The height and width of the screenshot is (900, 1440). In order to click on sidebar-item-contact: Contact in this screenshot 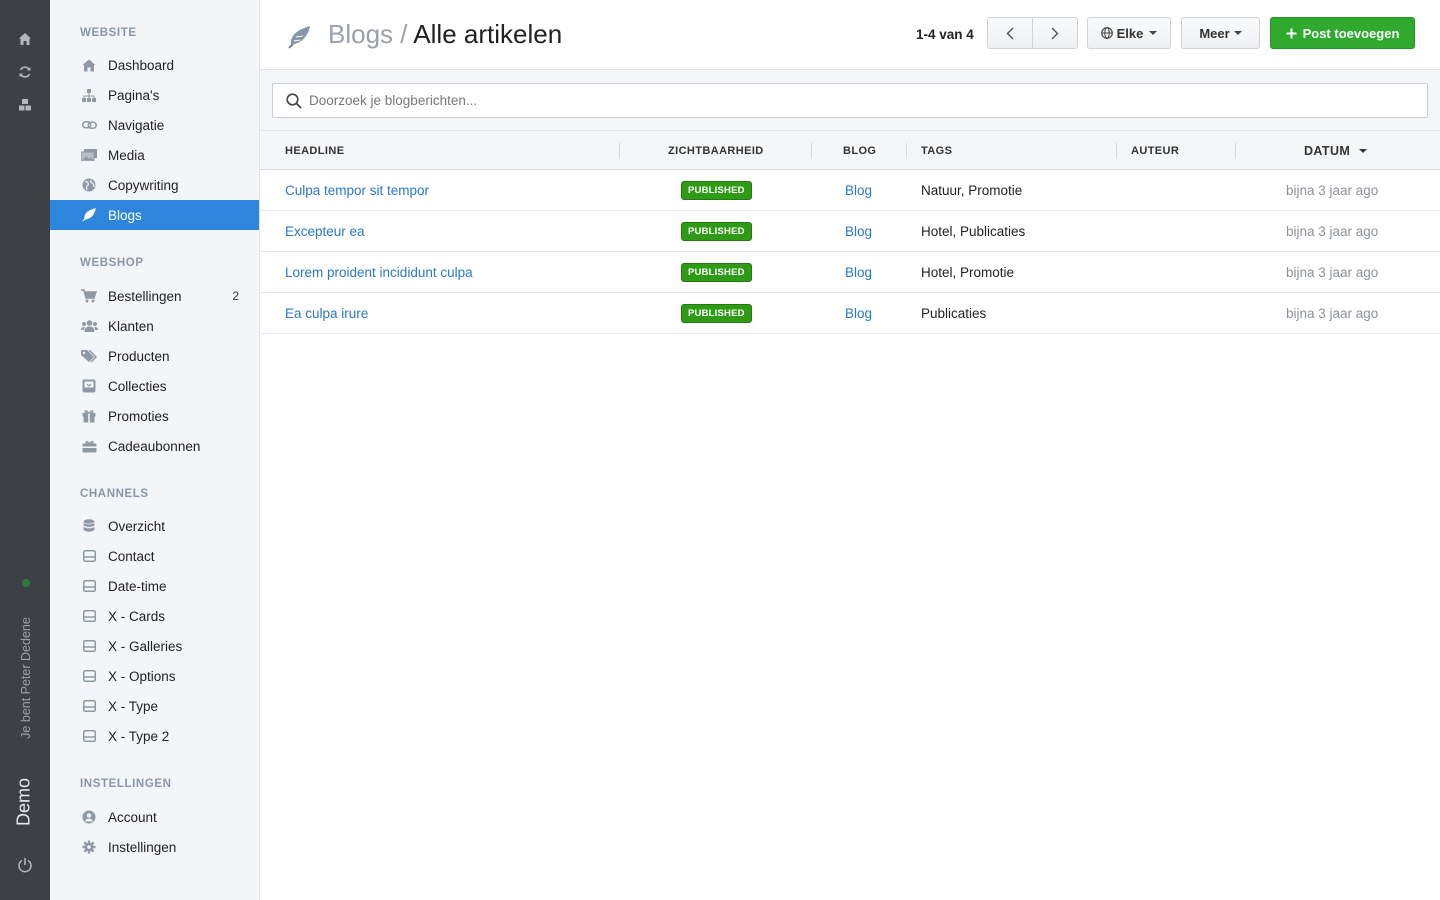, I will do `click(154, 556)`.